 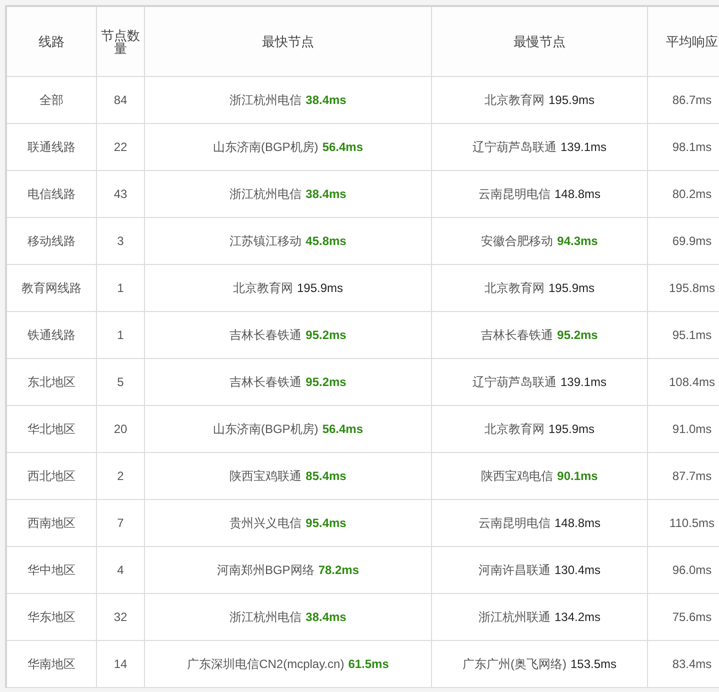 I want to click on table-cell-text: 95.1ms, so click(x=692, y=335).